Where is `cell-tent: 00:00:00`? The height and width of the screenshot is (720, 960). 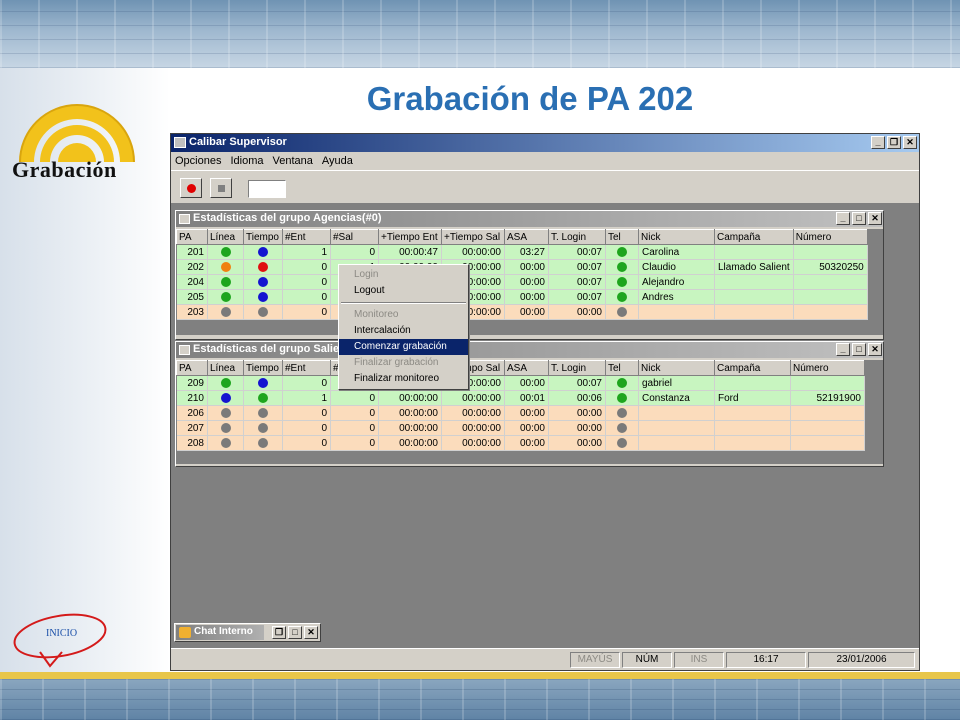
cell-tent: 00:00:00 is located at coordinates (410, 413).